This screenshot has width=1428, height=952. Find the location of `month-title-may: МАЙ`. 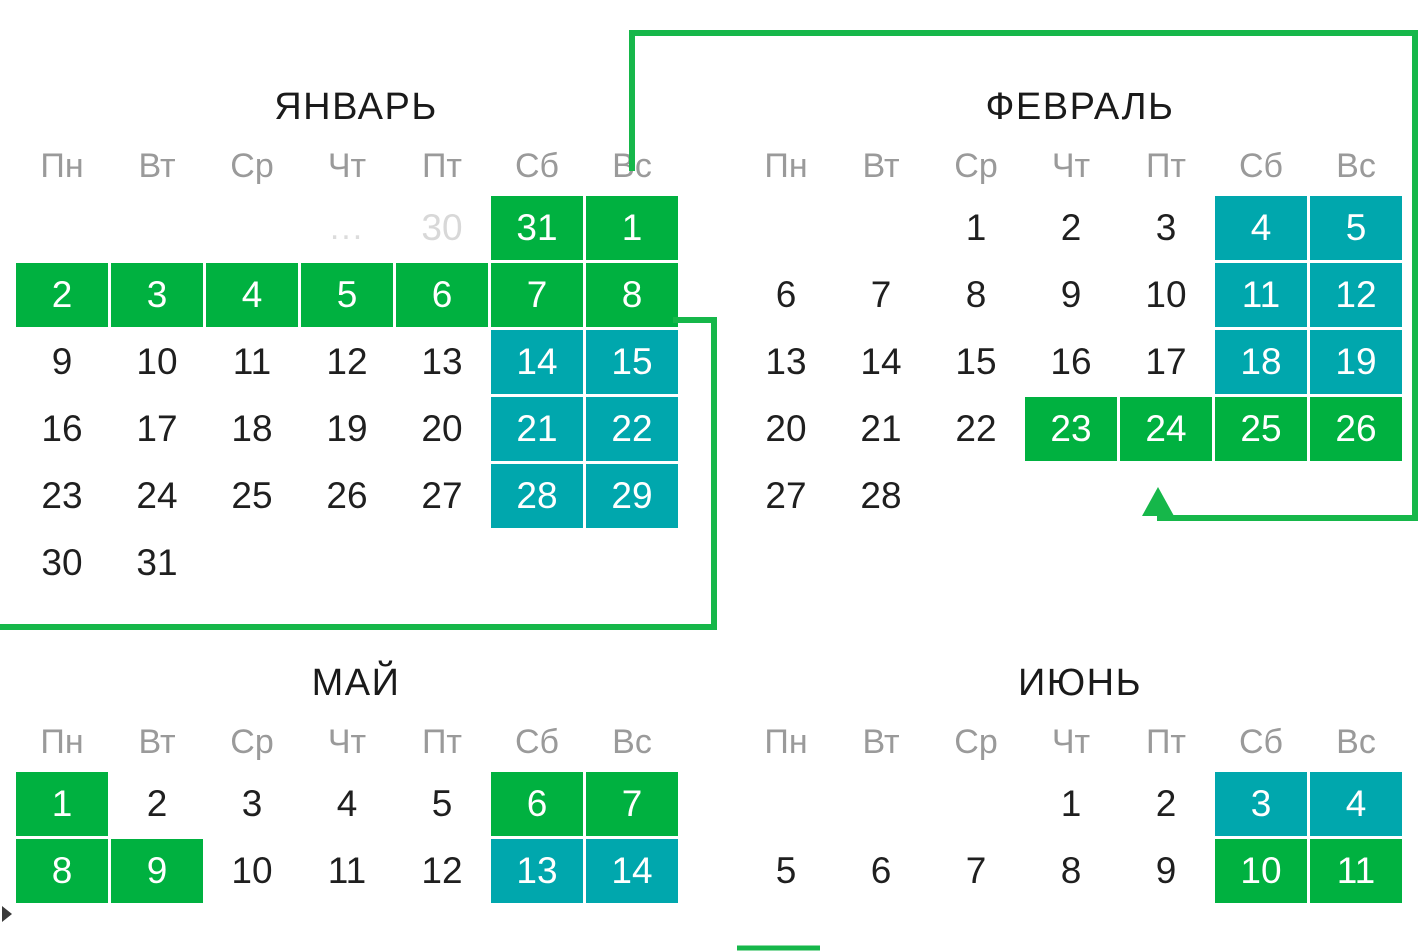

month-title-may: МАЙ is located at coordinates (356, 683).